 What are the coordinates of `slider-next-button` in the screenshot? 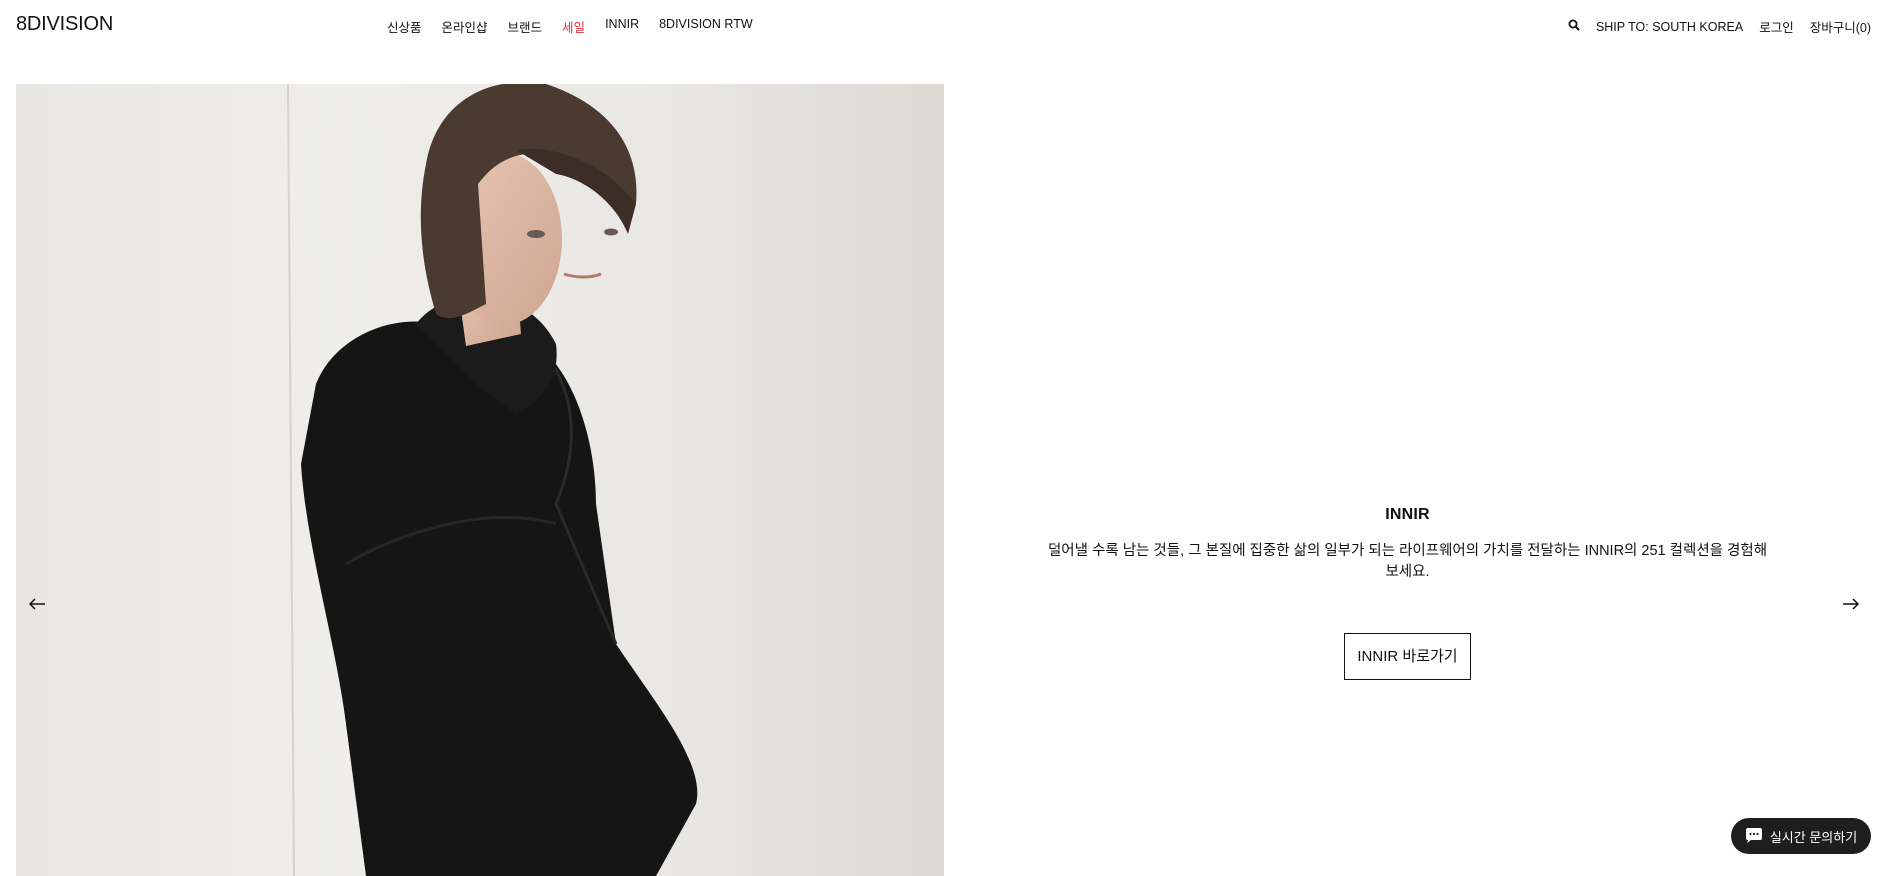 It's located at (1851, 604).